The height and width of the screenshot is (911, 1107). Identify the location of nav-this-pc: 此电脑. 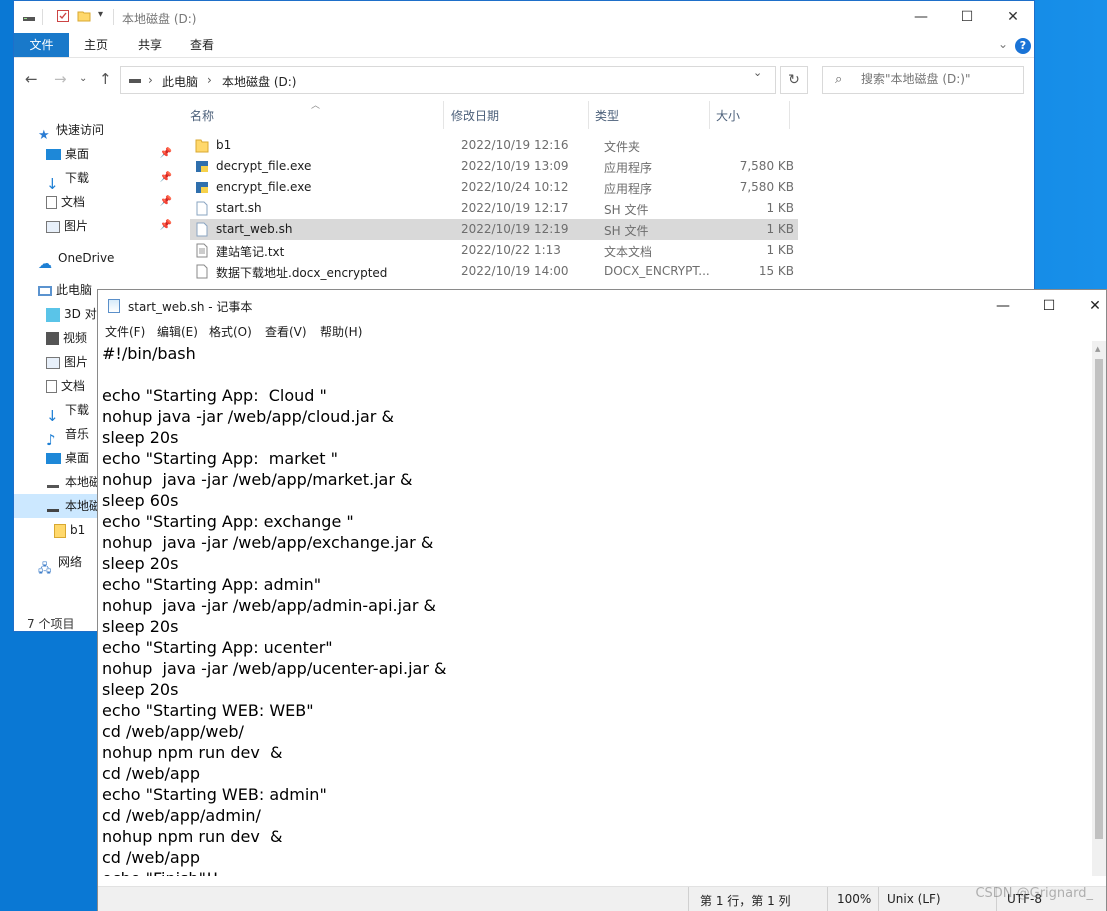
(65, 290).